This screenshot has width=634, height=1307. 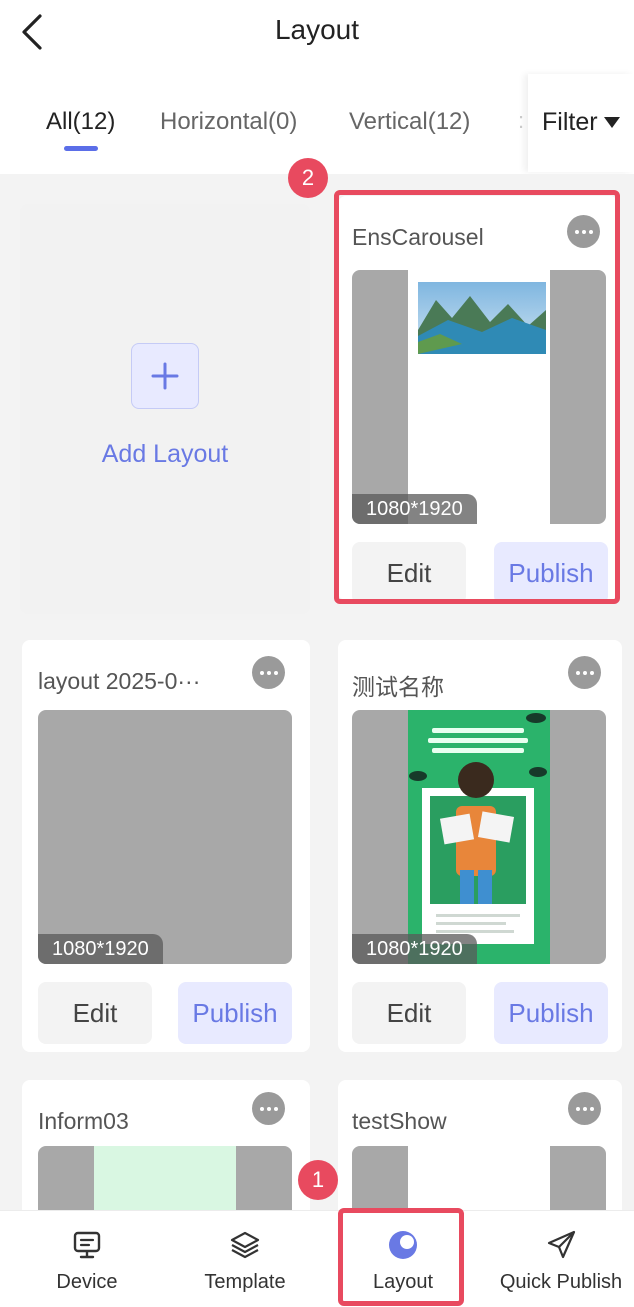 I want to click on tab-all: All(12), so click(x=80, y=122).